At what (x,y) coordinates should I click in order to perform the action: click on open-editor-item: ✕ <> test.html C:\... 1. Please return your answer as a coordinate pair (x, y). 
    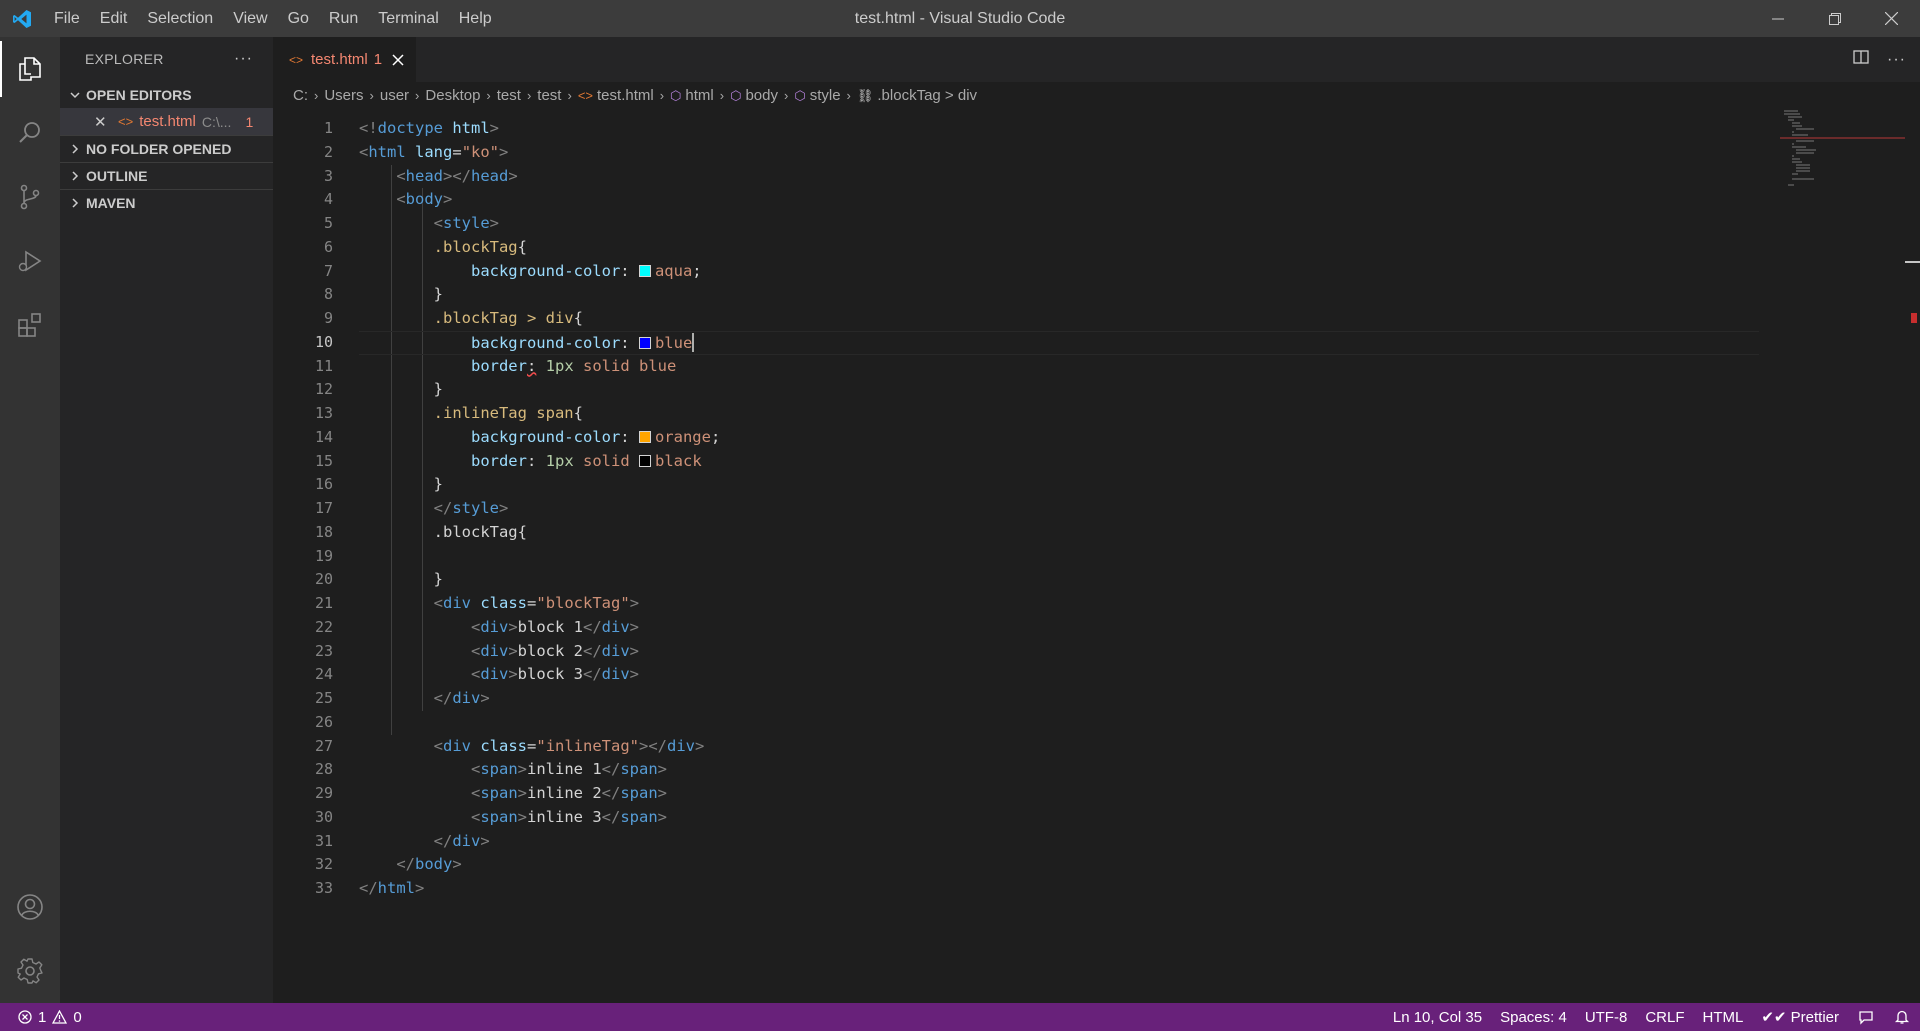
    Looking at the image, I should click on (166, 121).